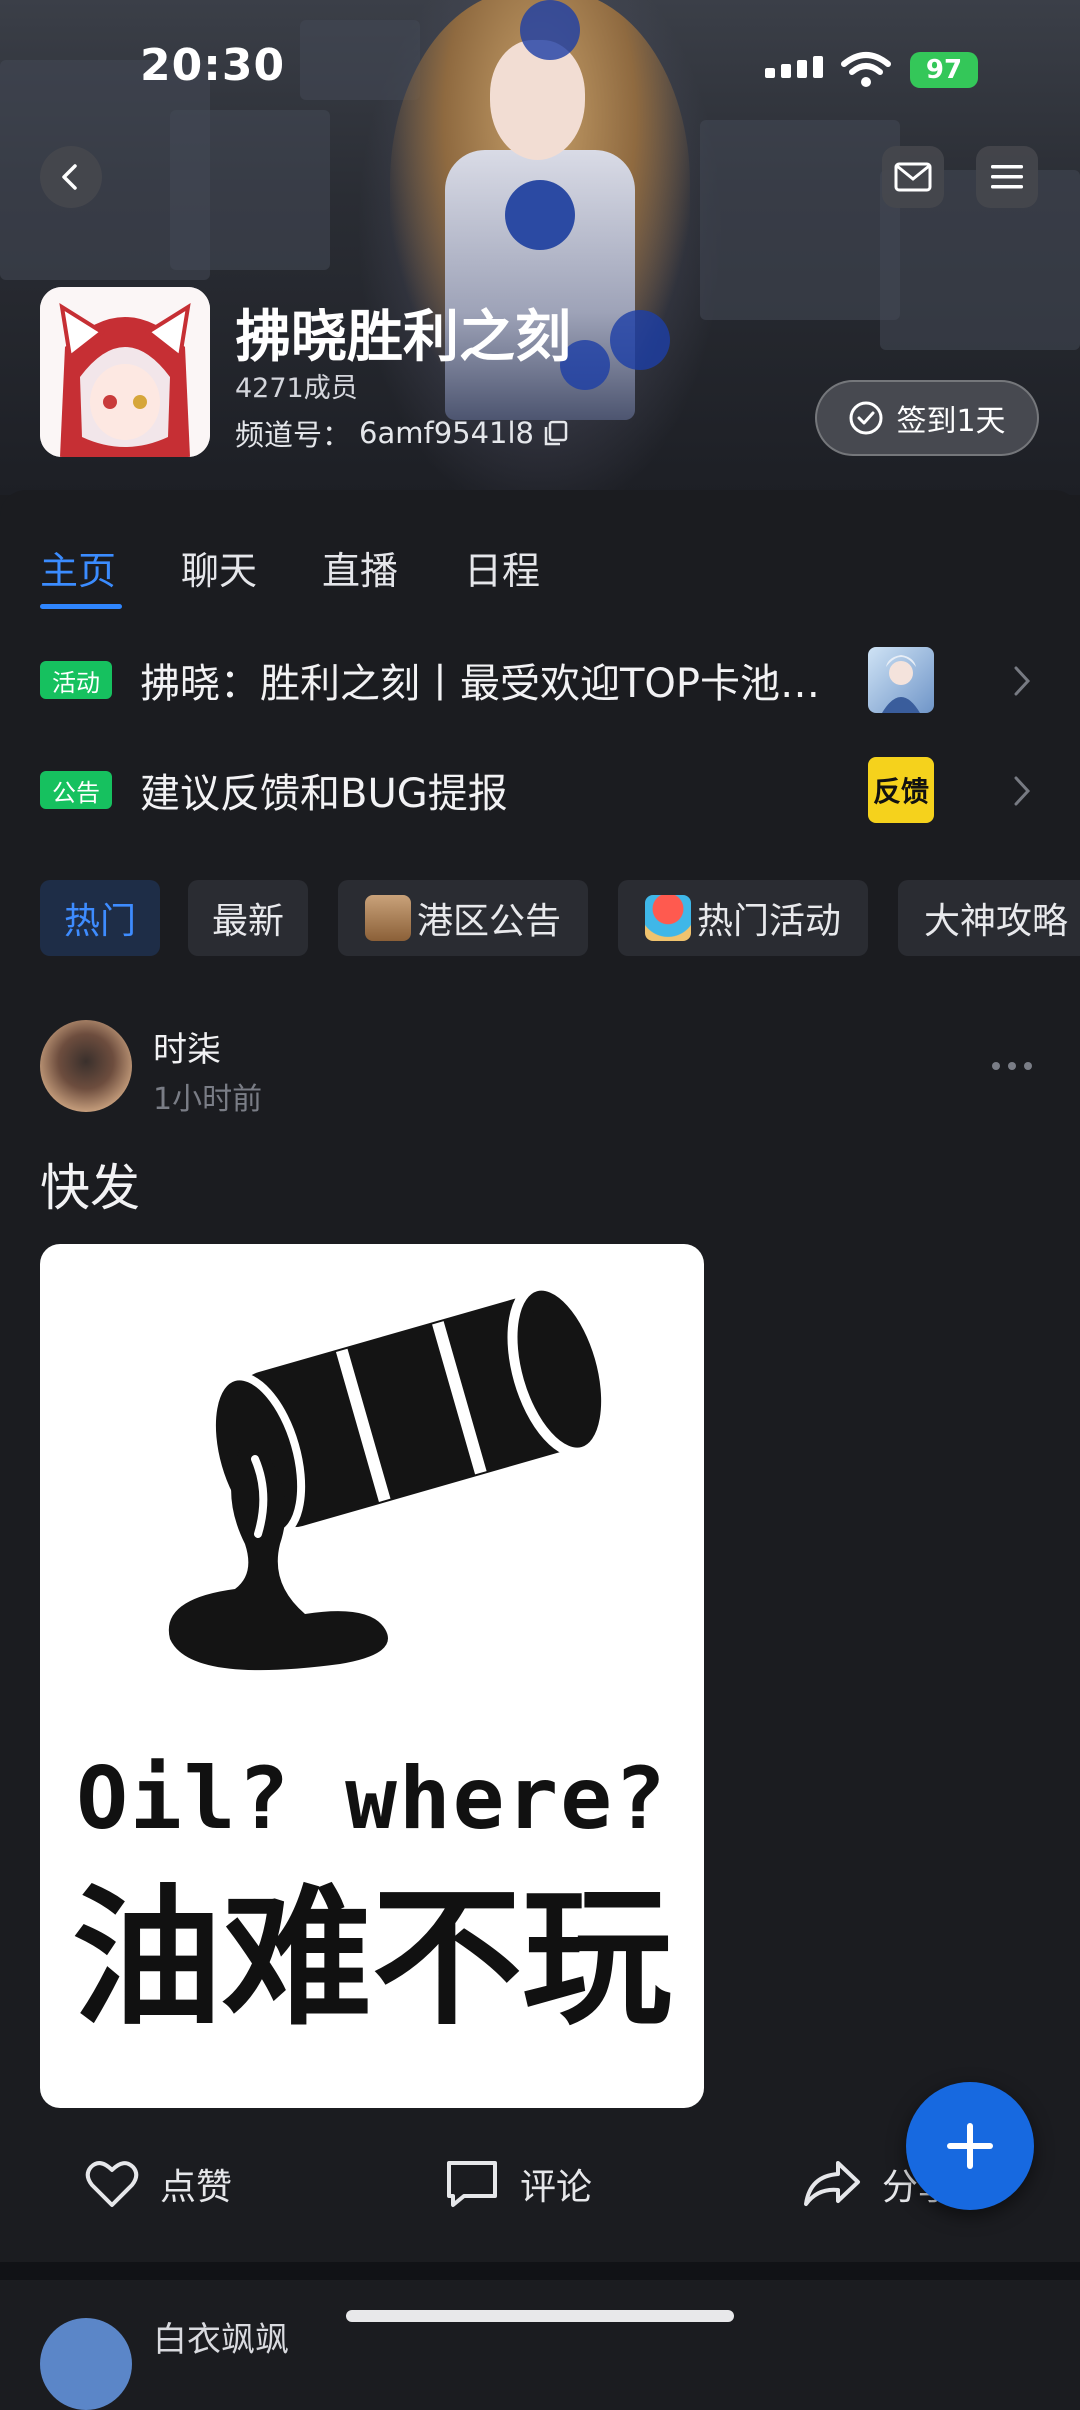 This screenshot has width=1080, height=2410. I want to click on beach-icon, so click(667, 918).